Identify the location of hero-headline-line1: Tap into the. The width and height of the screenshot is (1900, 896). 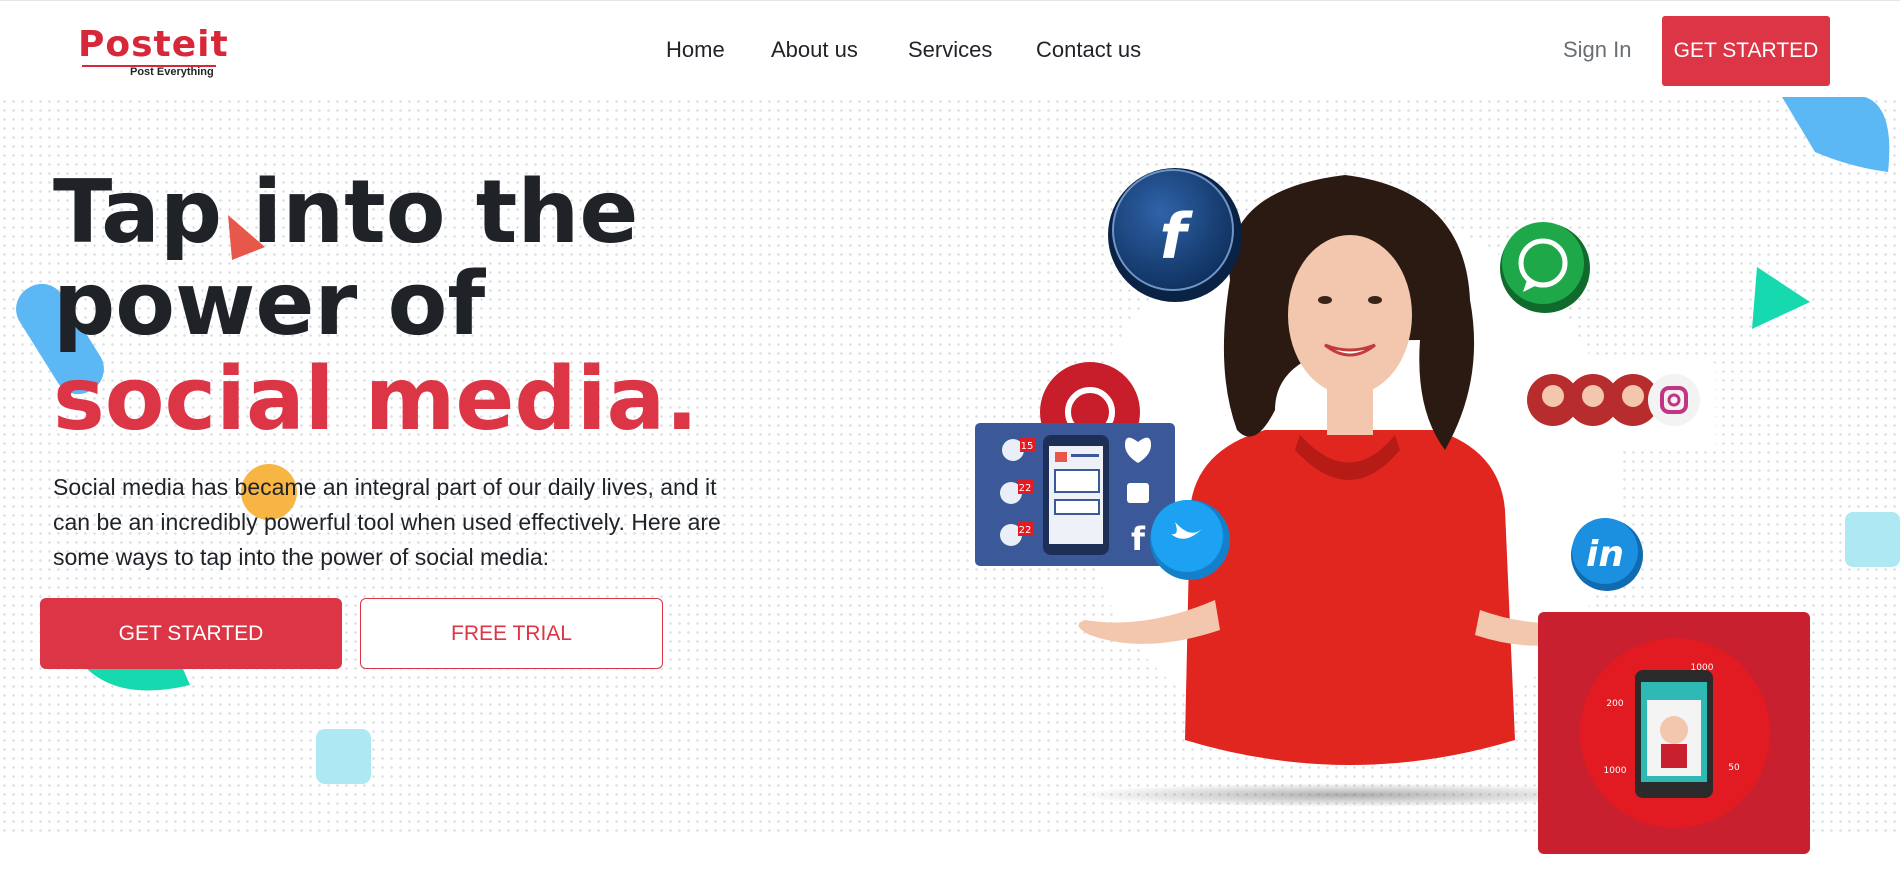
(346, 212).